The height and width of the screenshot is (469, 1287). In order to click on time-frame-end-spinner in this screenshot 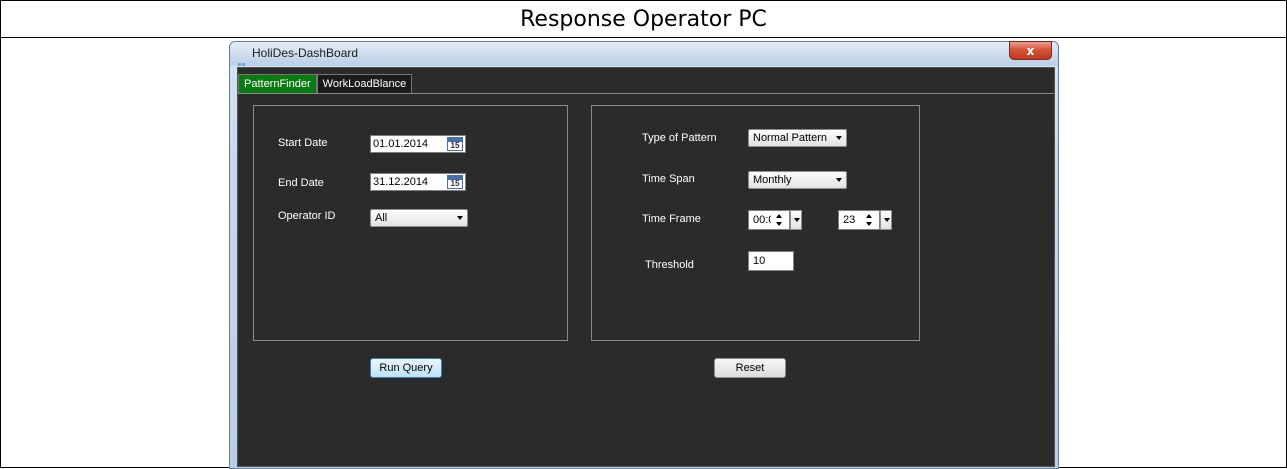, I will do `click(869, 220)`.